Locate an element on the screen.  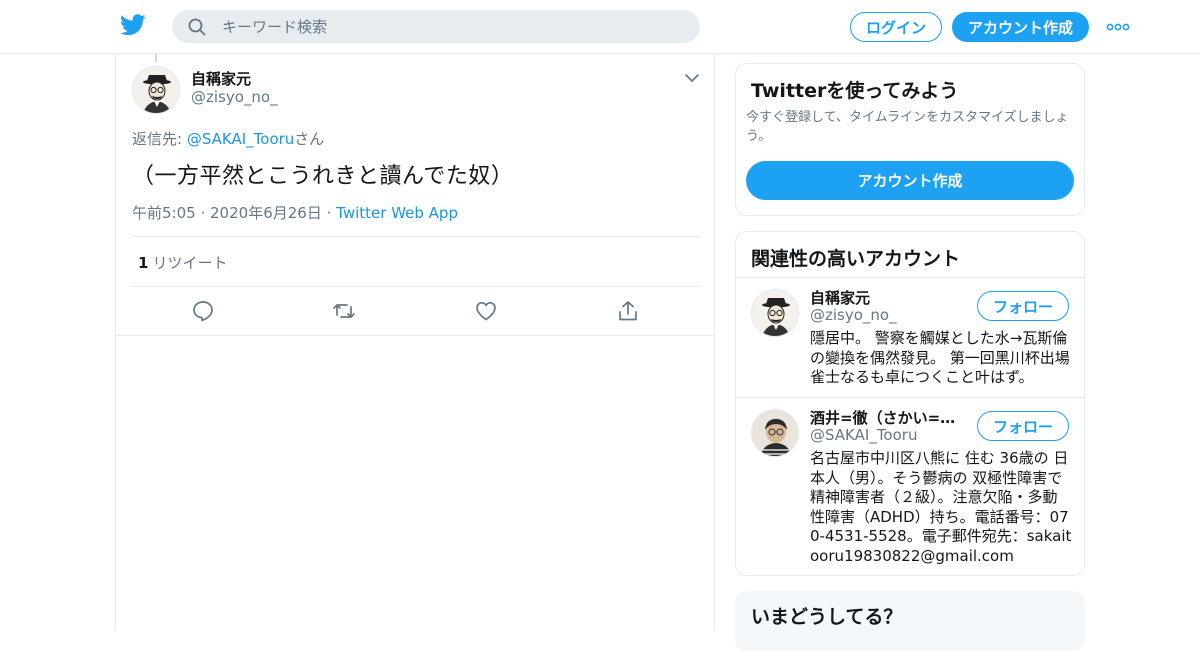
tweet-date: 2020年6月26日 is located at coordinates (266, 213).